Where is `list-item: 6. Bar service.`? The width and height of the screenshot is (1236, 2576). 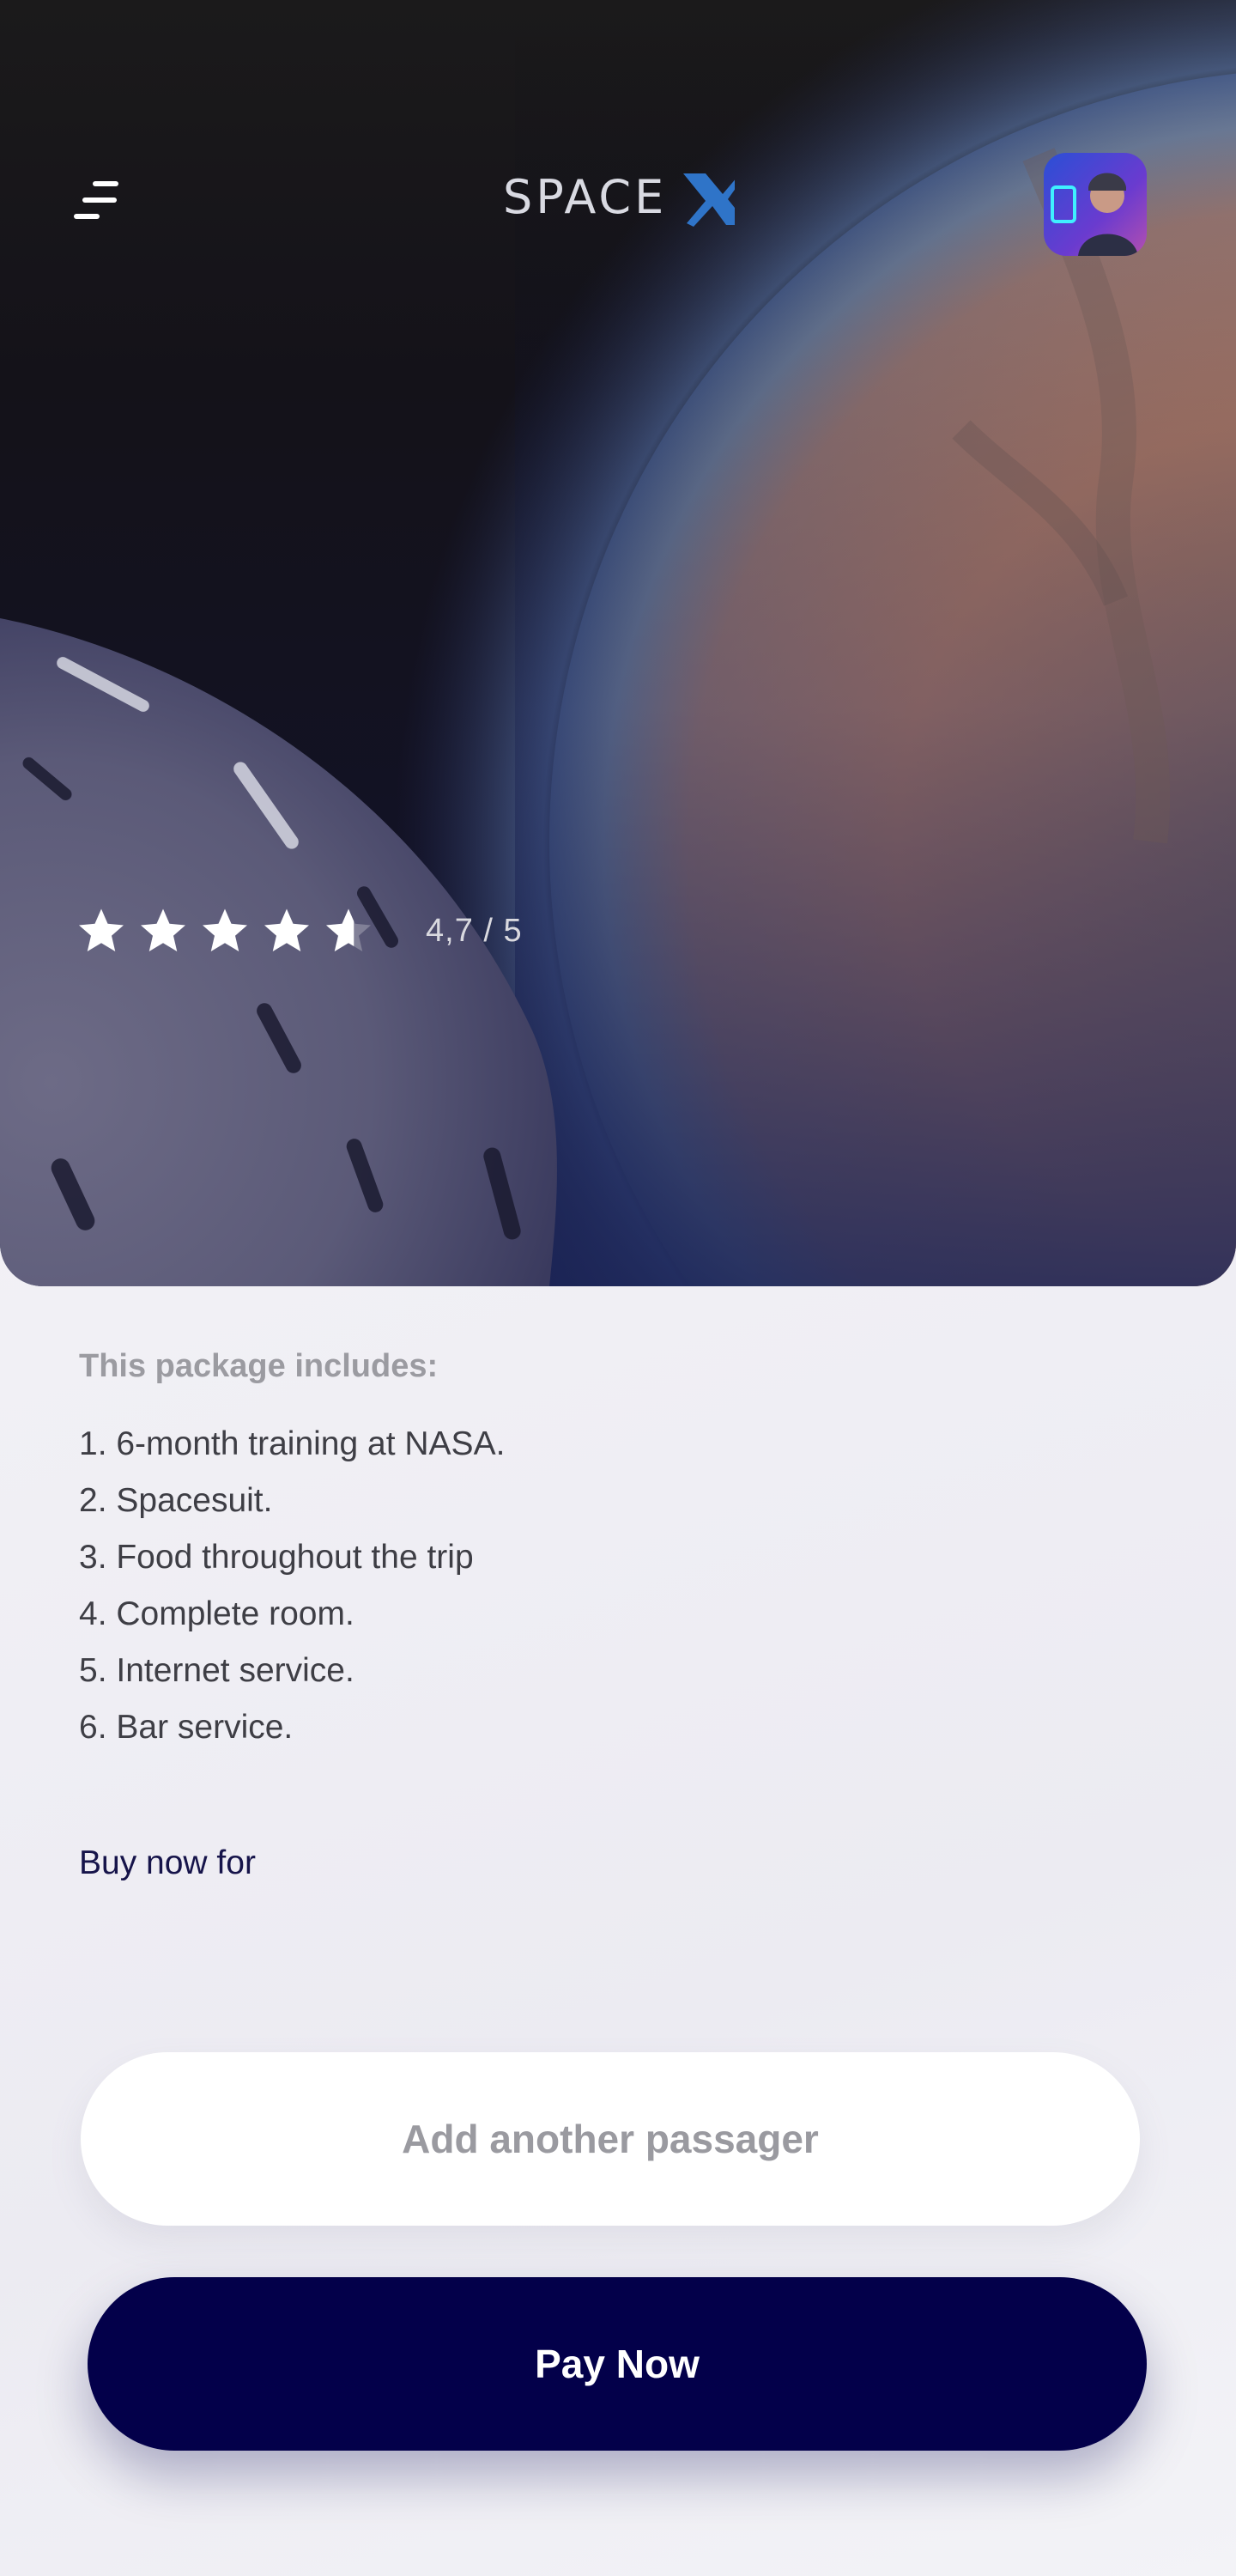
list-item: 6. Bar service. is located at coordinates (186, 1727).